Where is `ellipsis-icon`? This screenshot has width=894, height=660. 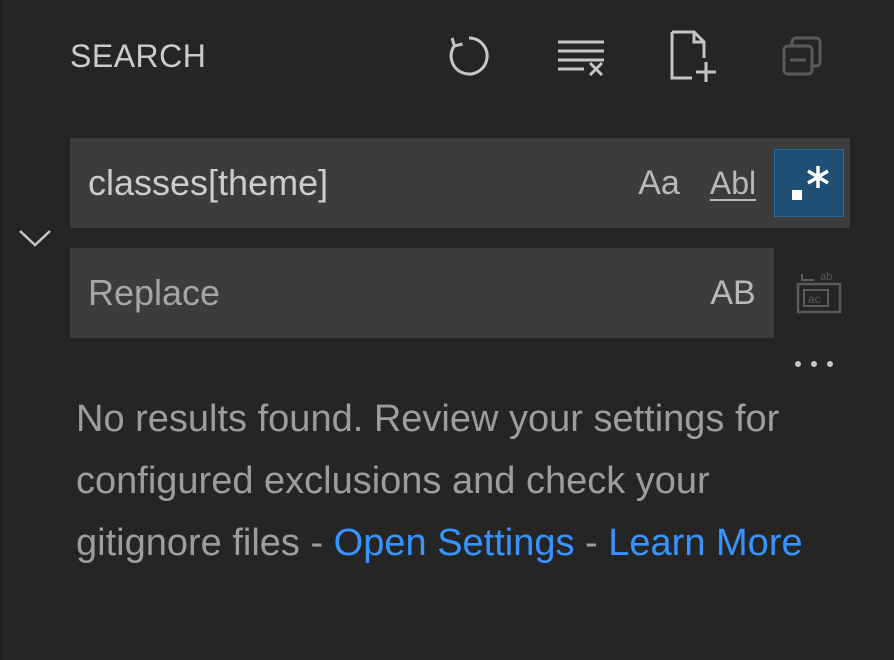 ellipsis-icon is located at coordinates (814, 364).